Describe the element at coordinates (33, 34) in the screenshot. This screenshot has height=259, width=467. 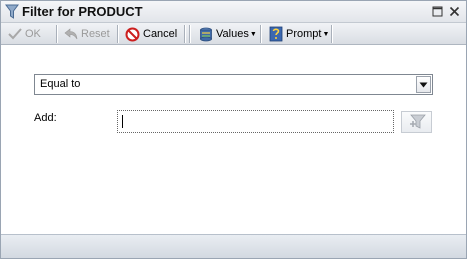
I see `ok-label: OK` at that location.